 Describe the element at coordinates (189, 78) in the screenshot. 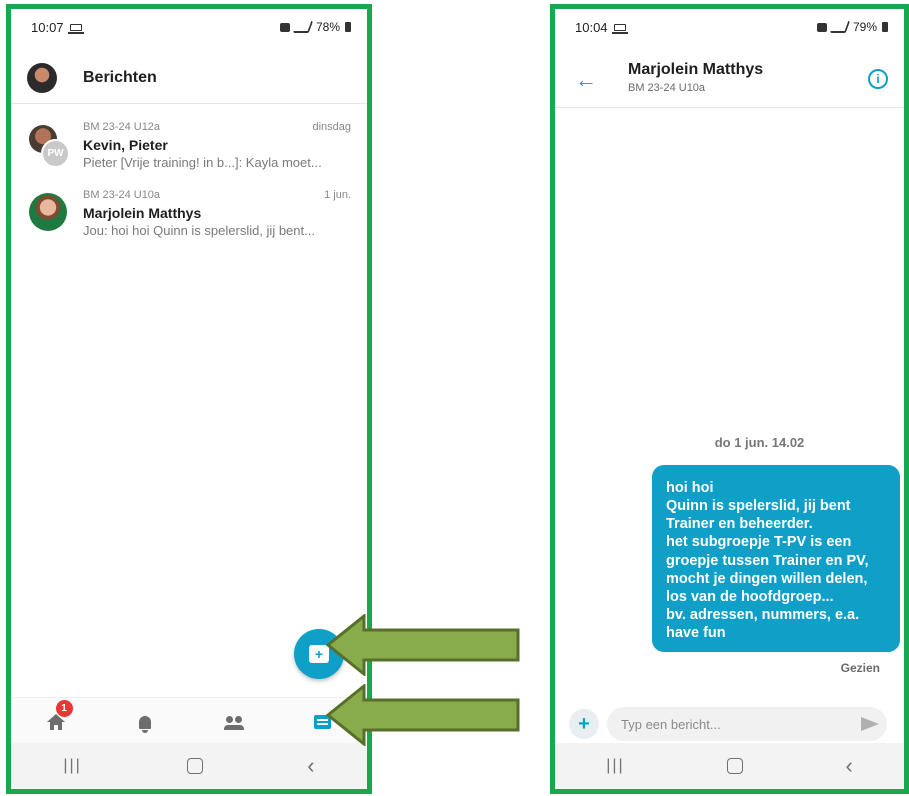

I see `app-header: Berichten` at that location.